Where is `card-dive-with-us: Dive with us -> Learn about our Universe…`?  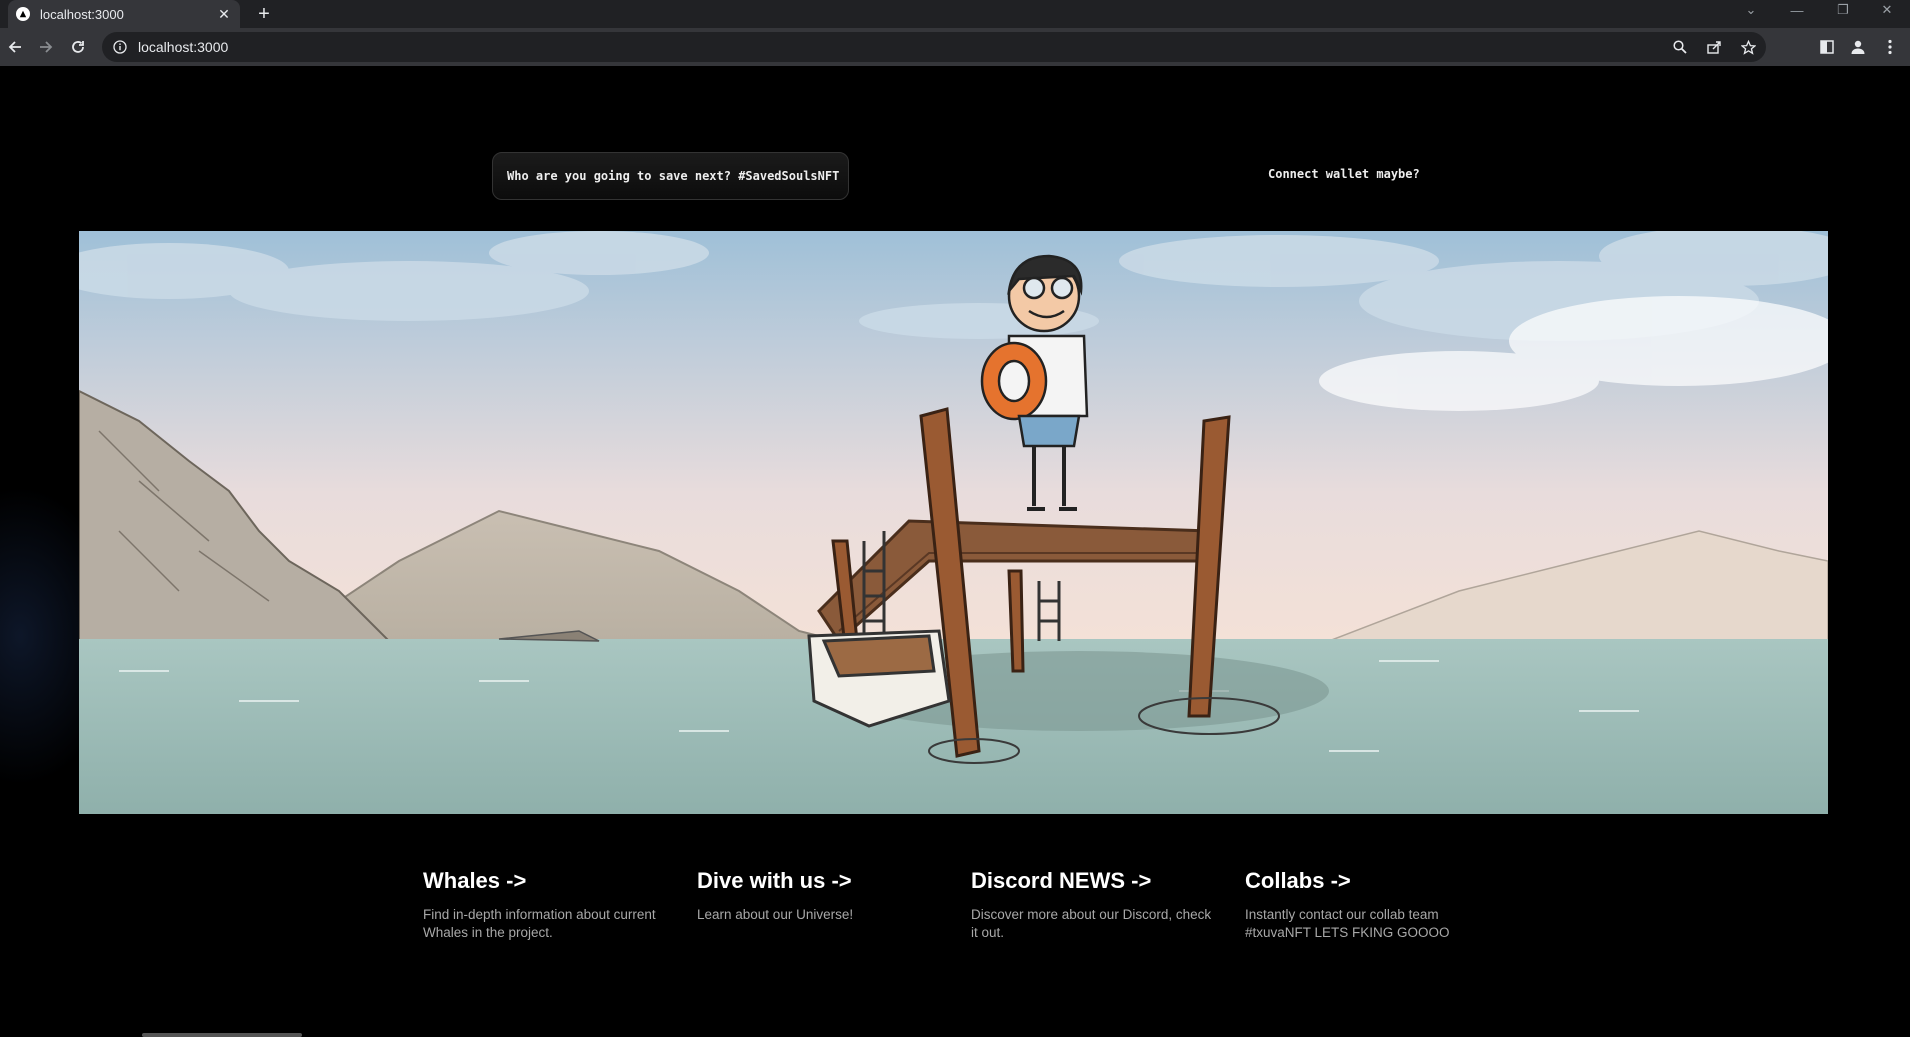
card-dive-with-us: Dive with us -> Learn about our Universe… is located at coordinates (822, 898).